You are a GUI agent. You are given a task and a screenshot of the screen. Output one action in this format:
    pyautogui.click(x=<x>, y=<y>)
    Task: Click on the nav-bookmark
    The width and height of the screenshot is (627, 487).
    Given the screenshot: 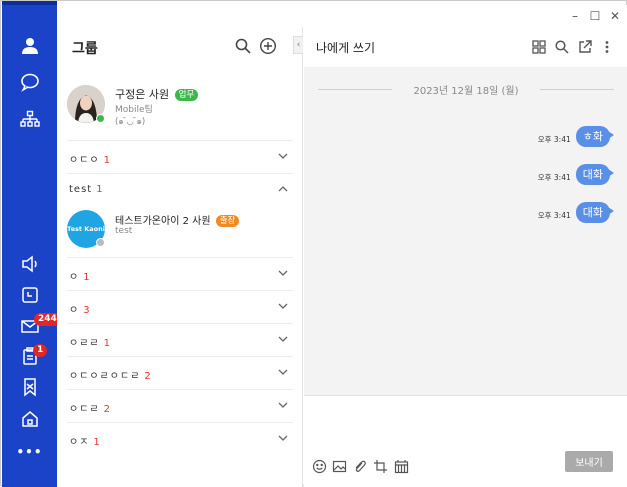 What is the action you would take?
    pyautogui.click(x=29, y=387)
    